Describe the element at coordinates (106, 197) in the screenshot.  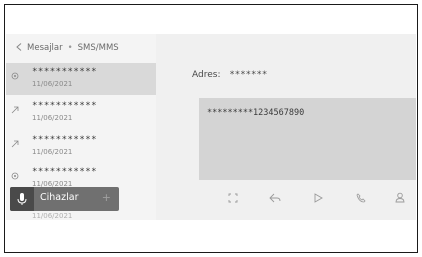
I see `plus-icon: +` at that location.